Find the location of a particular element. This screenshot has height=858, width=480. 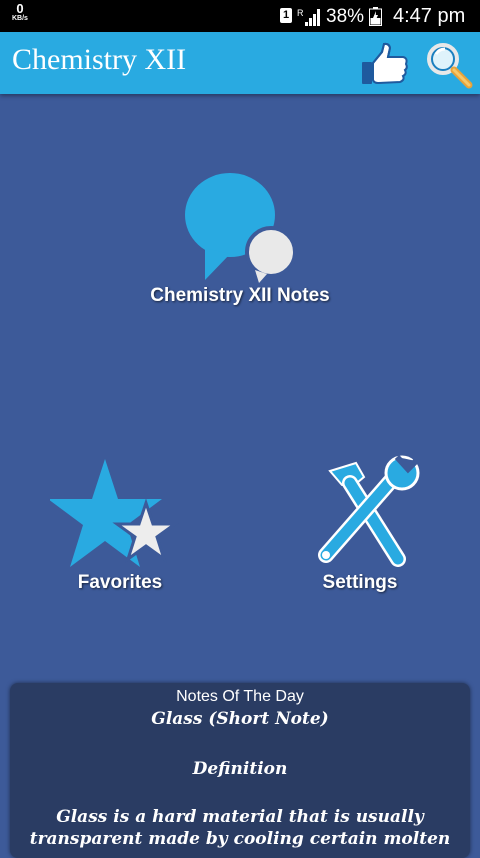

favorites-tile: Favorites is located at coordinates (119, 530).